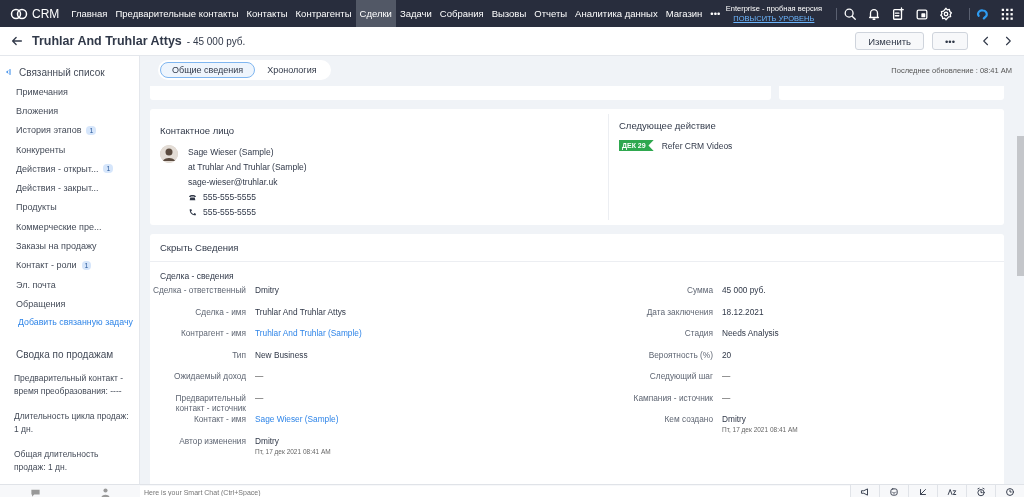 This screenshot has width=1024, height=497. What do you see at coordinates (952, 492) in the screenshot?
I see `translate-icon` at bounding box center [952, 492].